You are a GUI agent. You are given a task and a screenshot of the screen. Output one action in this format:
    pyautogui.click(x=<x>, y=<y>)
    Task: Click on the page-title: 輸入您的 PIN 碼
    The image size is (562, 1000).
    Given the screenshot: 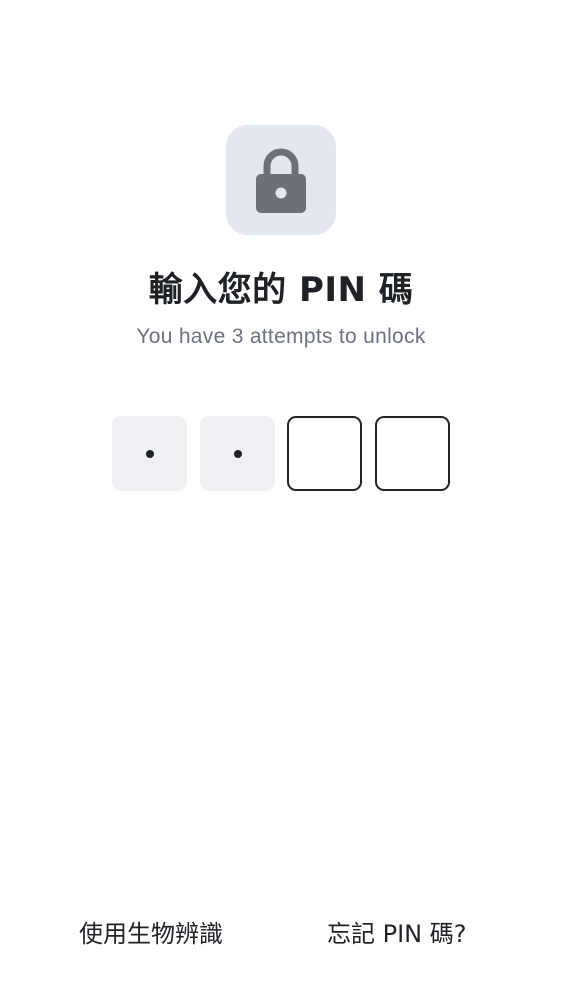 What is the action you would take?
    pyautogui.click(x=281, y=290)
    